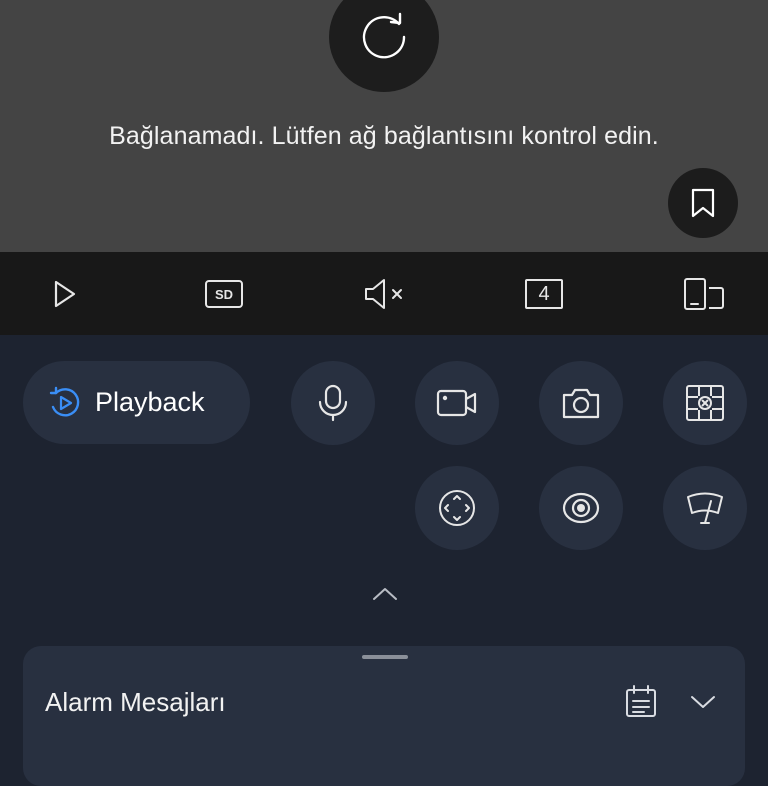 The width and height of the screenshot is (768, 786). I want to click on close-all-channels-button, so click(705, 403).